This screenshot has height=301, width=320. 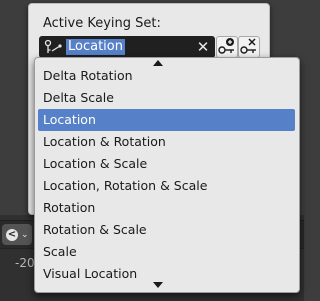 What do you see at coordinates (158, 285) in the screenshot?
I see `scroll-down-icon` at bounding box center [158, 285].